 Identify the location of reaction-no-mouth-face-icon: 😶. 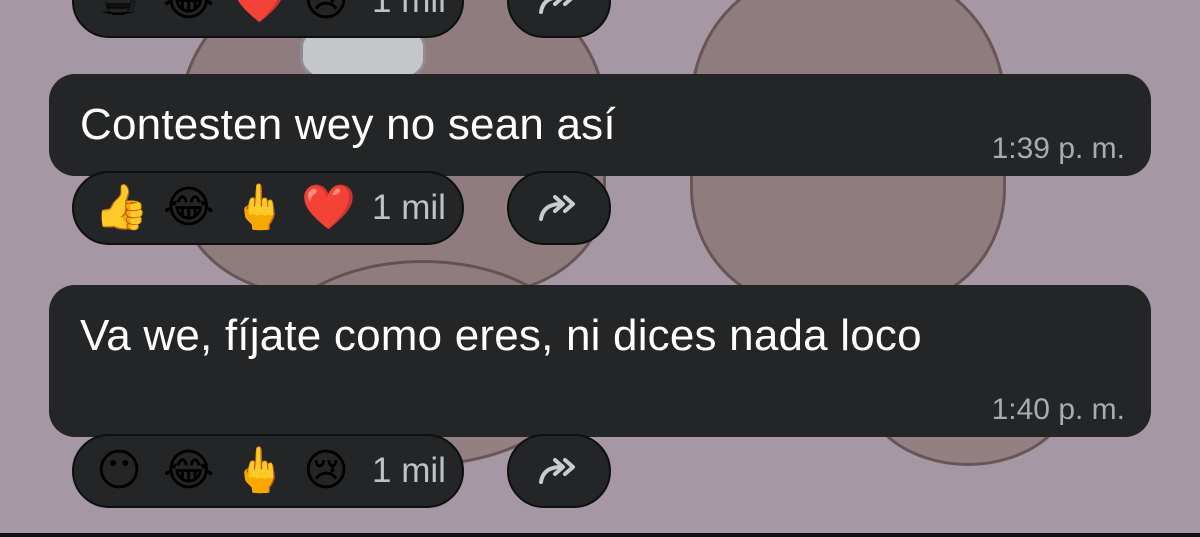
(119, 471).